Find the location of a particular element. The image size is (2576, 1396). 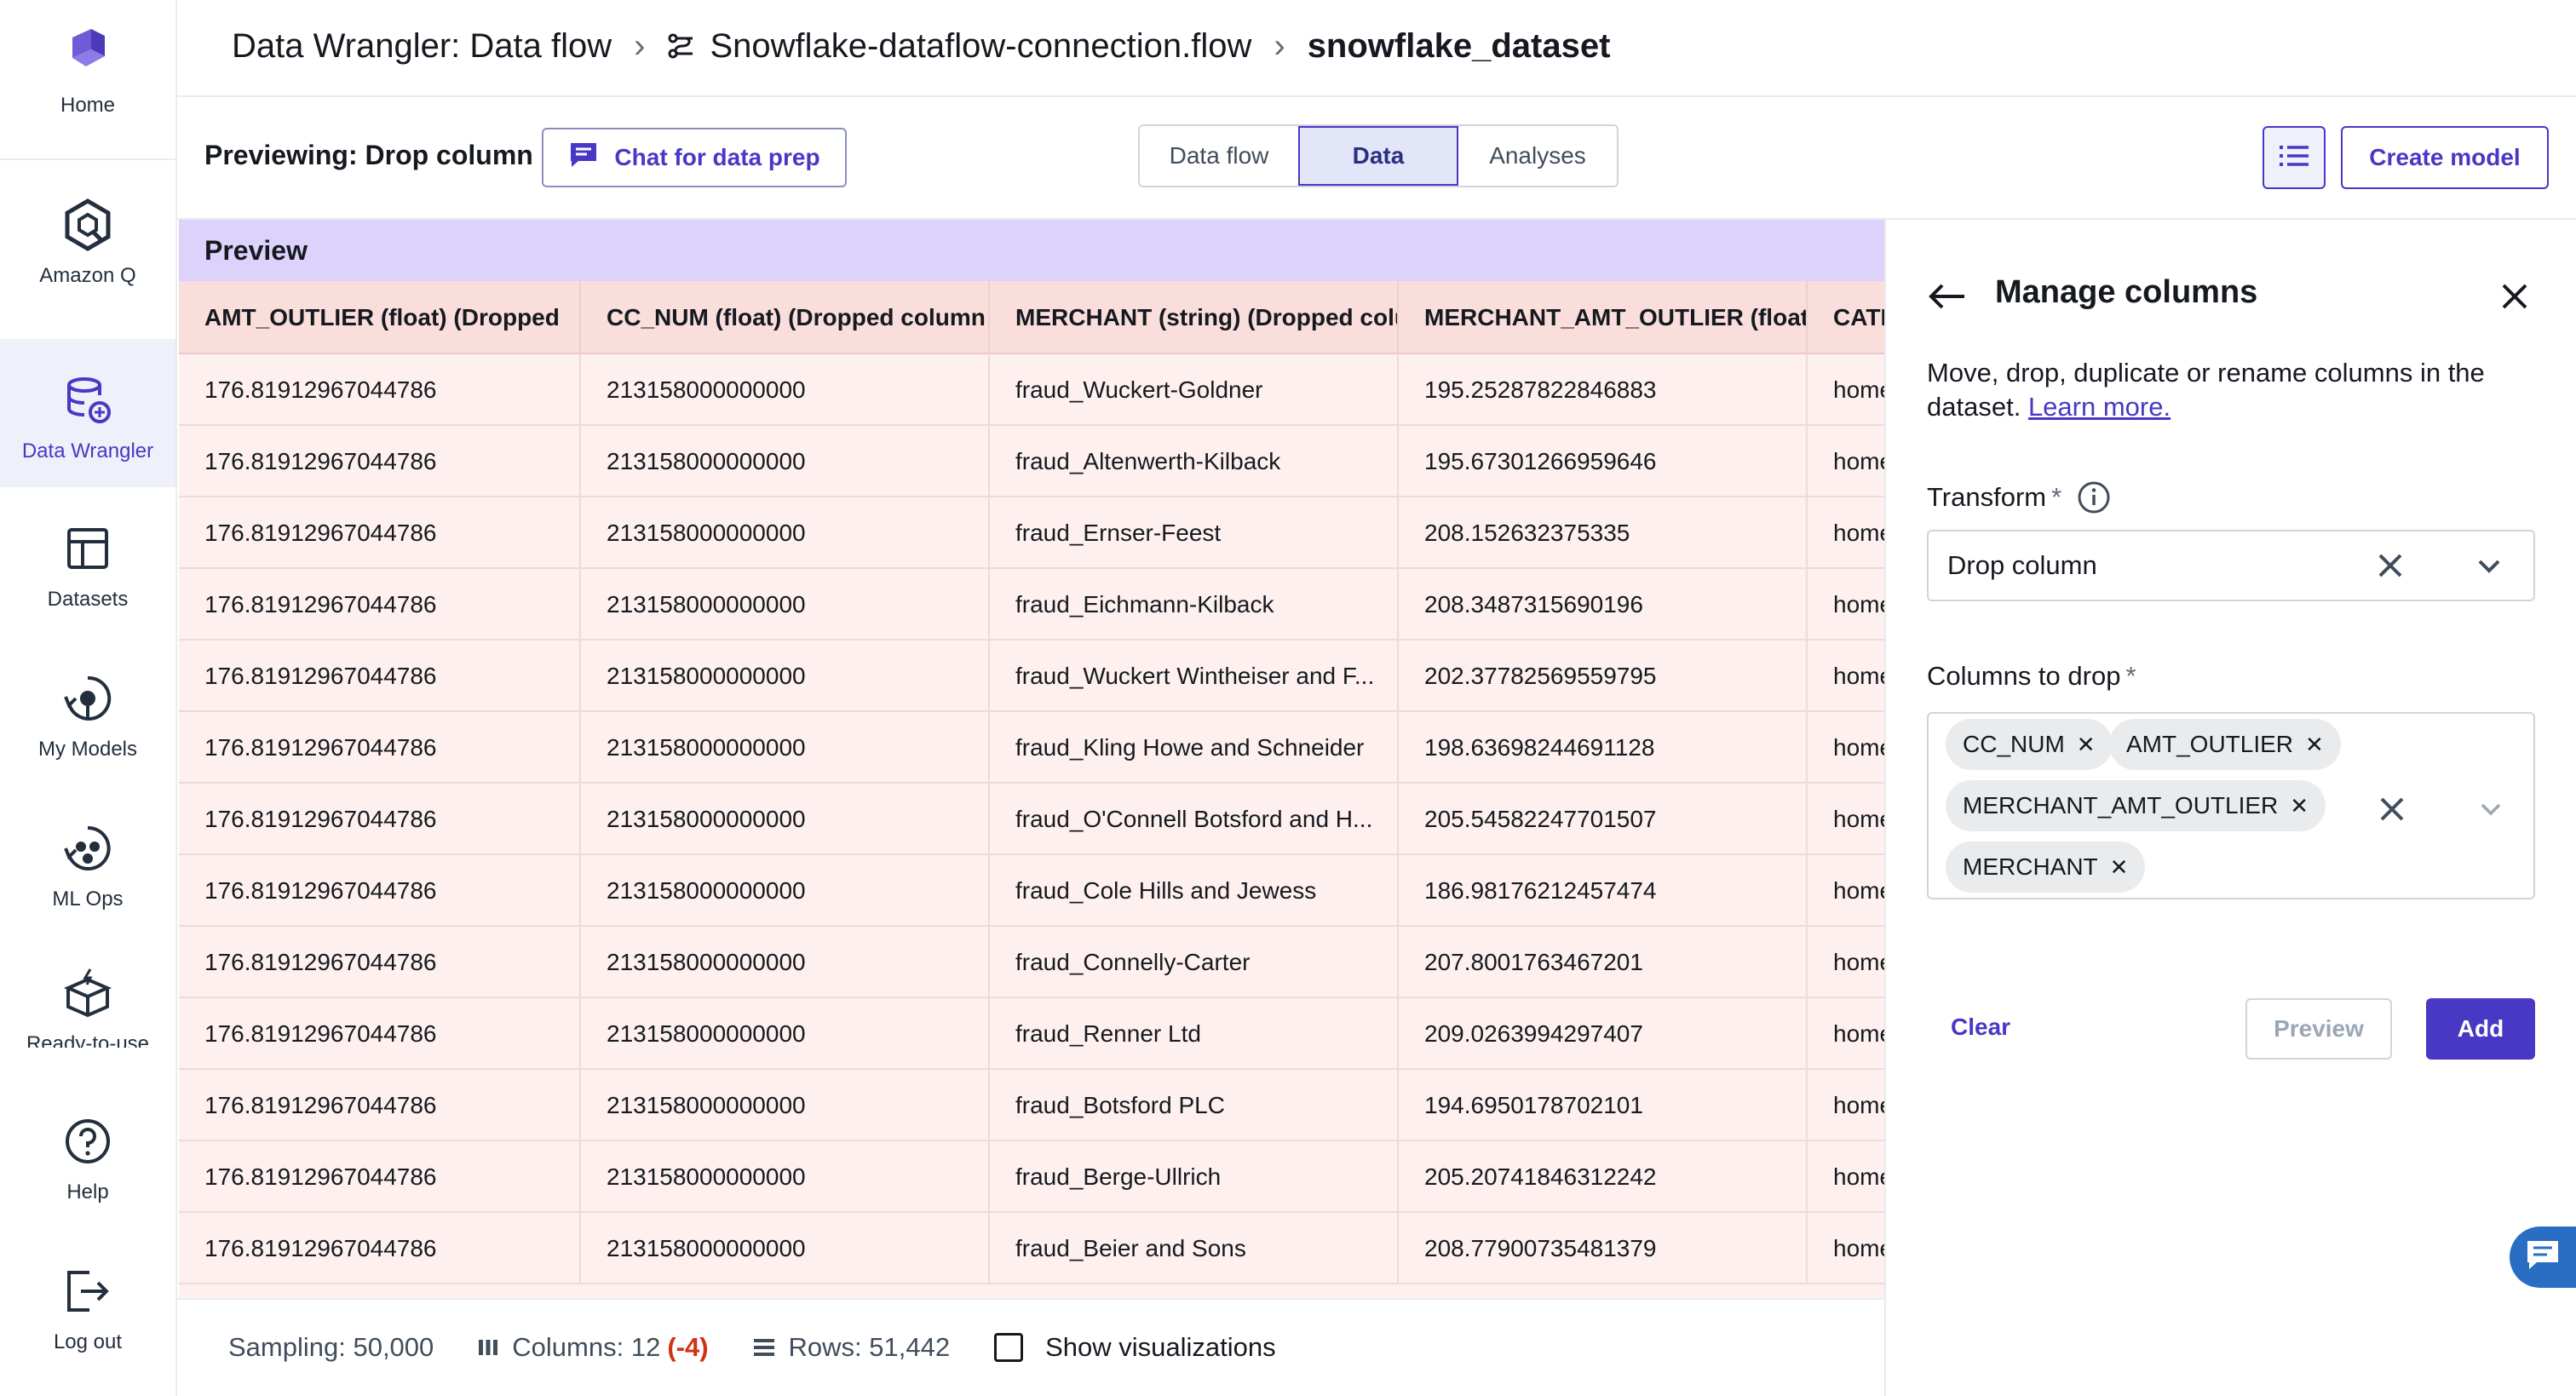

nav-label: My Models is located at coordinates (88, 749).